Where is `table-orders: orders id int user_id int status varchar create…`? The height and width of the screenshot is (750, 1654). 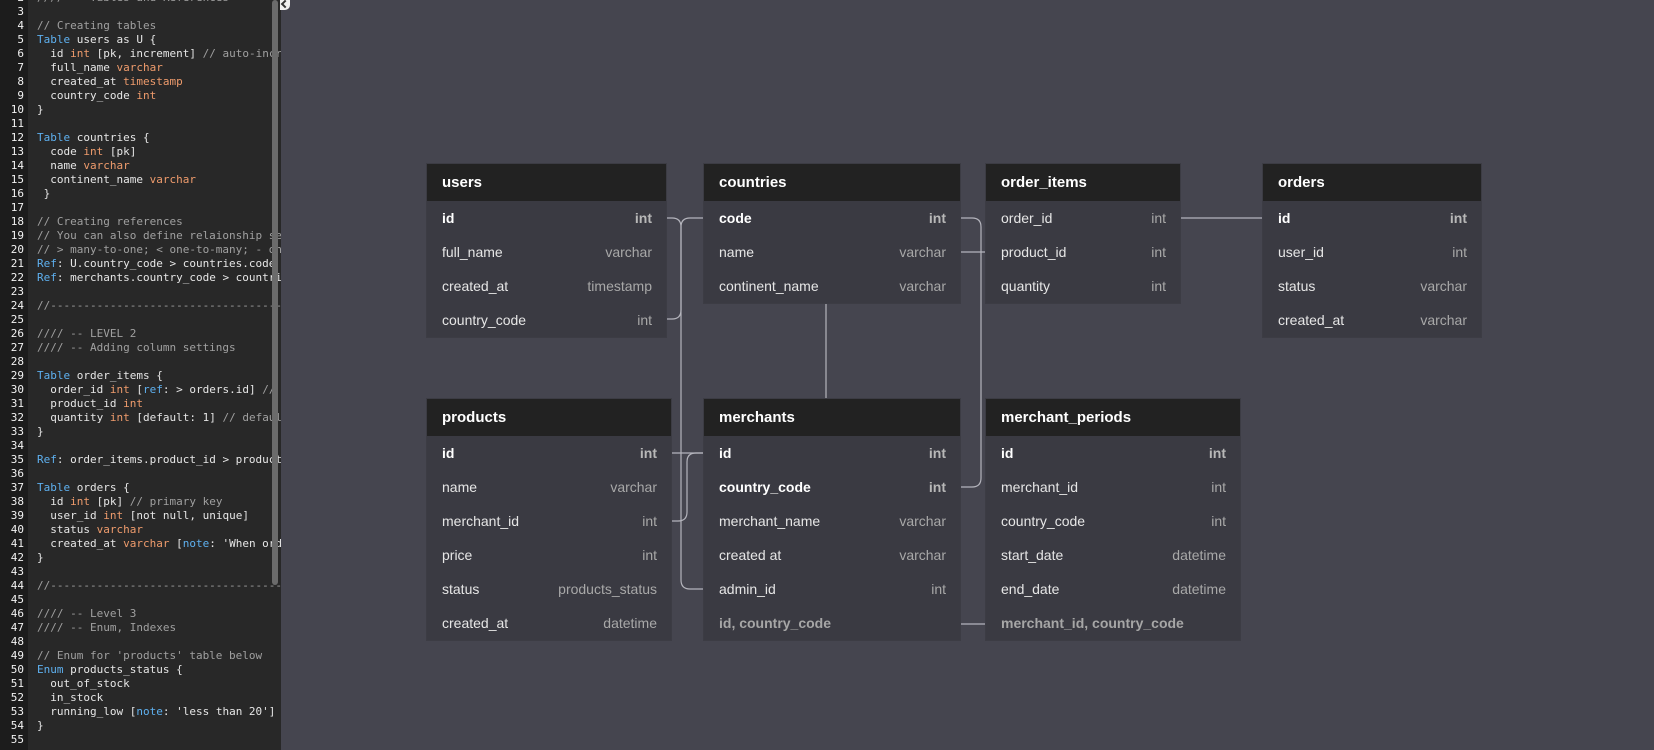
table-orders: orders id int user_id int status varchar create… is located at coordinates (1372, 250).